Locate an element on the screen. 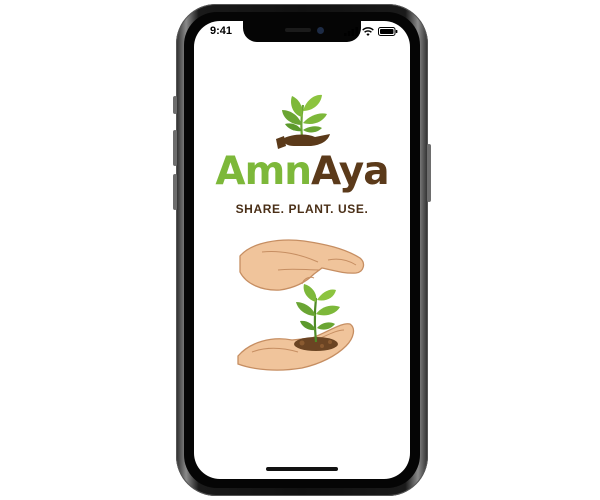 The height and width of the screenshot is (500, 600). volume-down-button is located at coordinates (175, 192).